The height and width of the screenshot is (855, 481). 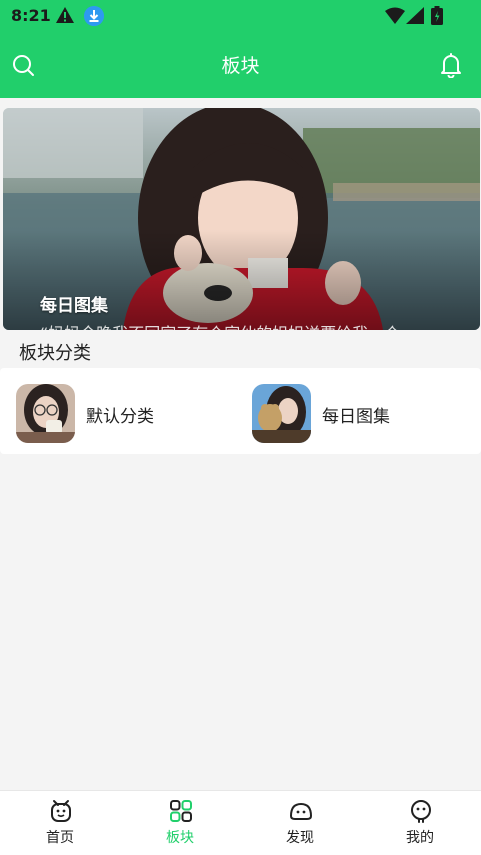 What do you see at coordinates (240, 49) in the screenshot?
I see `app-header: 8:21 板块` at bounding box center [240, 49].